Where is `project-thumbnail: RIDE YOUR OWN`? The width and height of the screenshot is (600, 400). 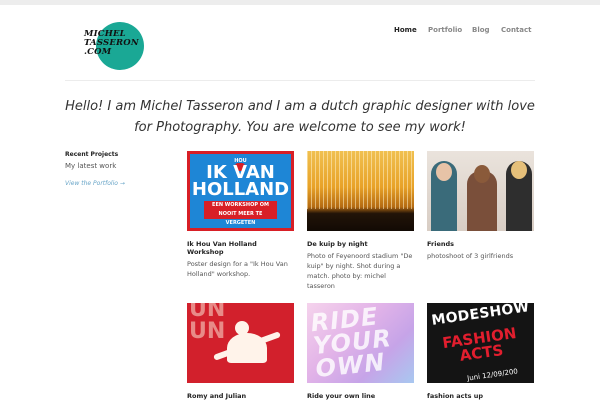
project-thumbnail: RIDE YOUR OWN is located at coordinates (360, 343).